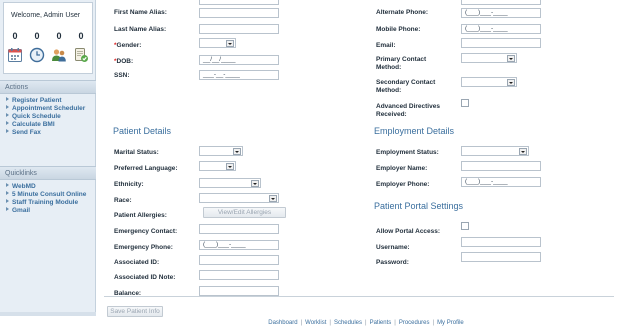 The image size is (622, 330). I want to click on home-phone-field, so click(501, 2).